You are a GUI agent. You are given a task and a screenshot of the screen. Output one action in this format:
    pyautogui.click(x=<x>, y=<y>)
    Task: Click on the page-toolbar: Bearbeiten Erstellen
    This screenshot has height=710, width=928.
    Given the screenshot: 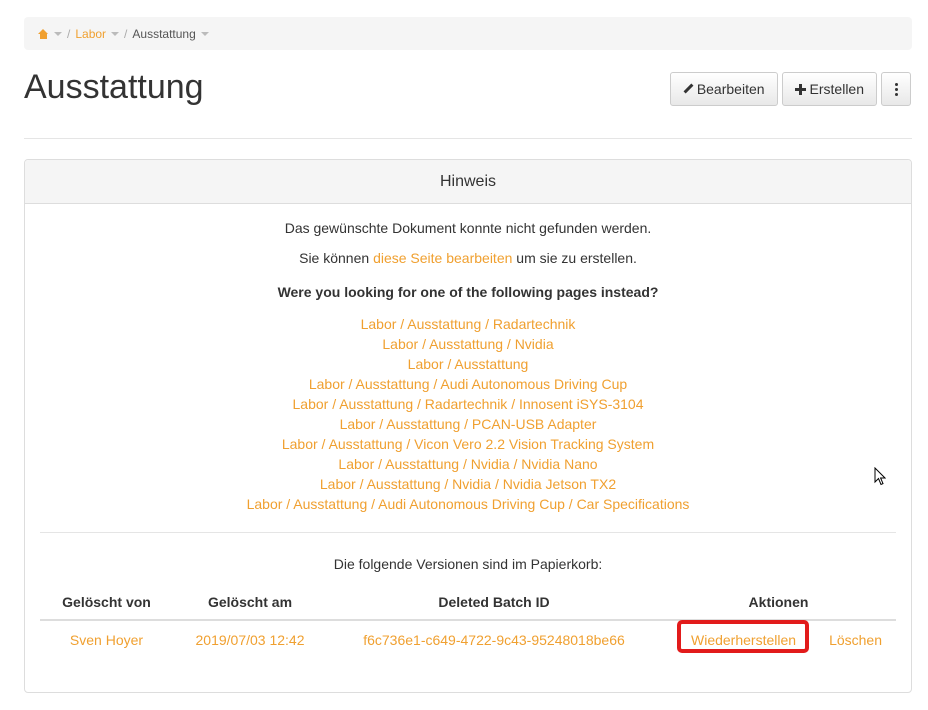 What is the action you would take?
    pyautogui.click(x=790, y=89)
    